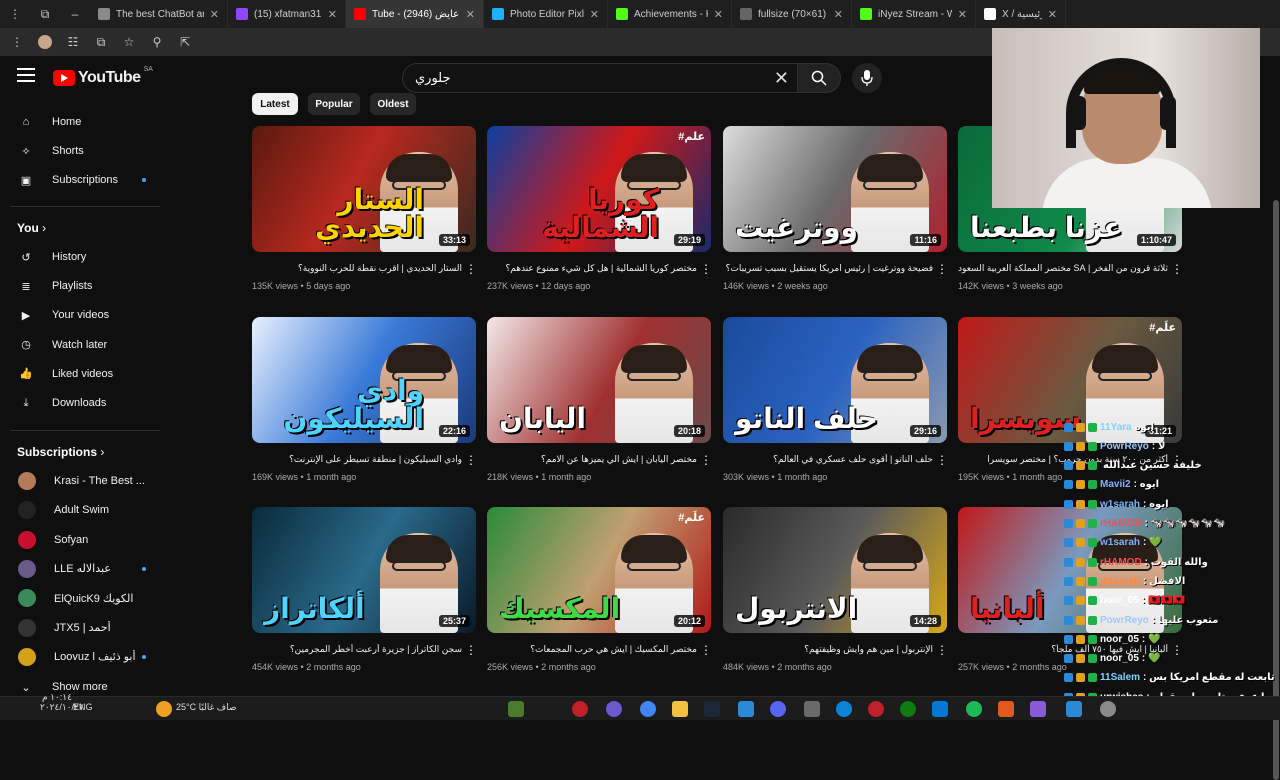 The image size is (1280, 780). Describe the element at coordinates (592, 459) in the screenshot. I see `video-title: مختصر اليابان | ايش الي يميزها عن الامم؟` at that location.